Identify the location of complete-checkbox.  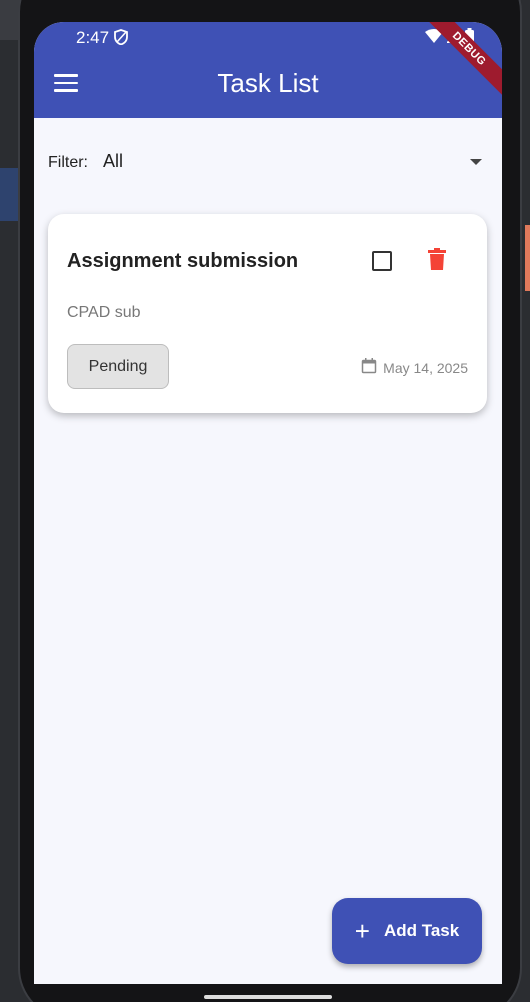
(382, 261).